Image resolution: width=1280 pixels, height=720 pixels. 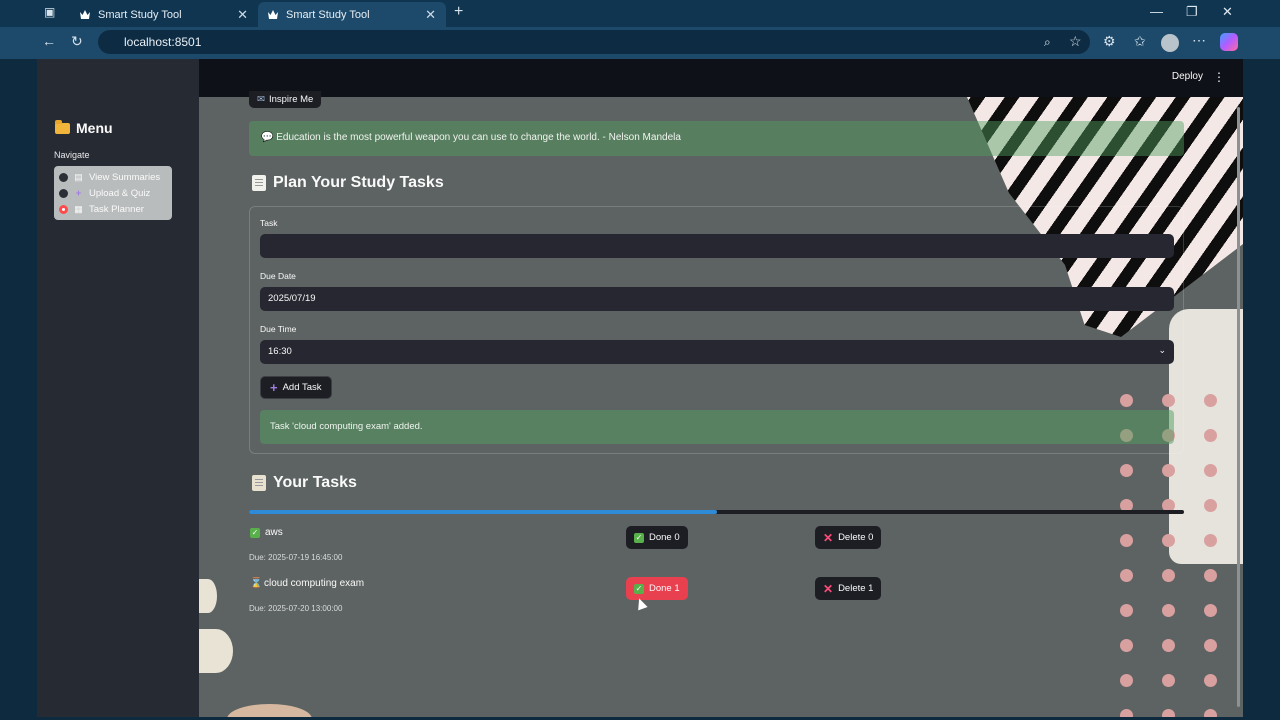 I want to click on due-time-label: Due Time, so click(x=278, y=329).